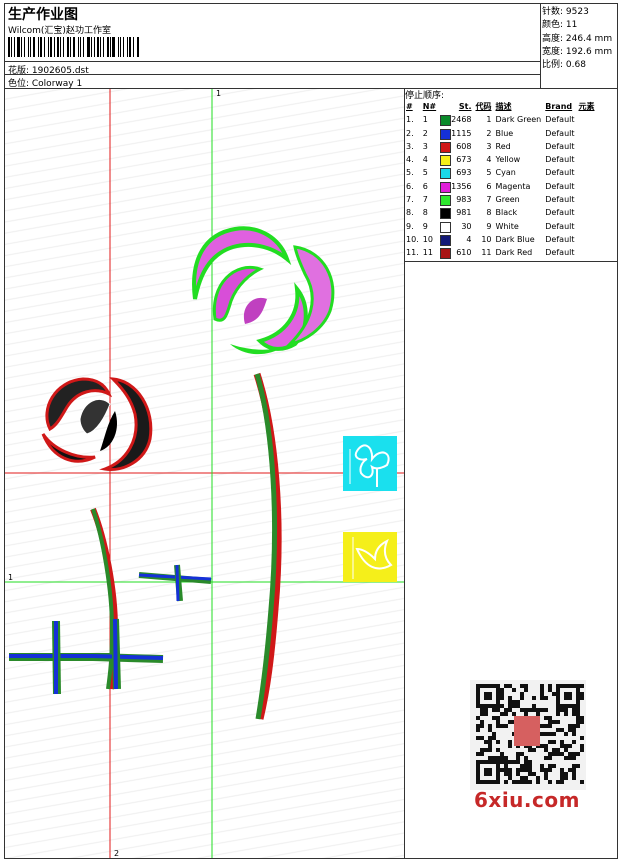 The image size is (620, 861). What do you see at coordinates (409, 106) in the screenshot?
I see `col-index: #` at bounding box center [409, 106].